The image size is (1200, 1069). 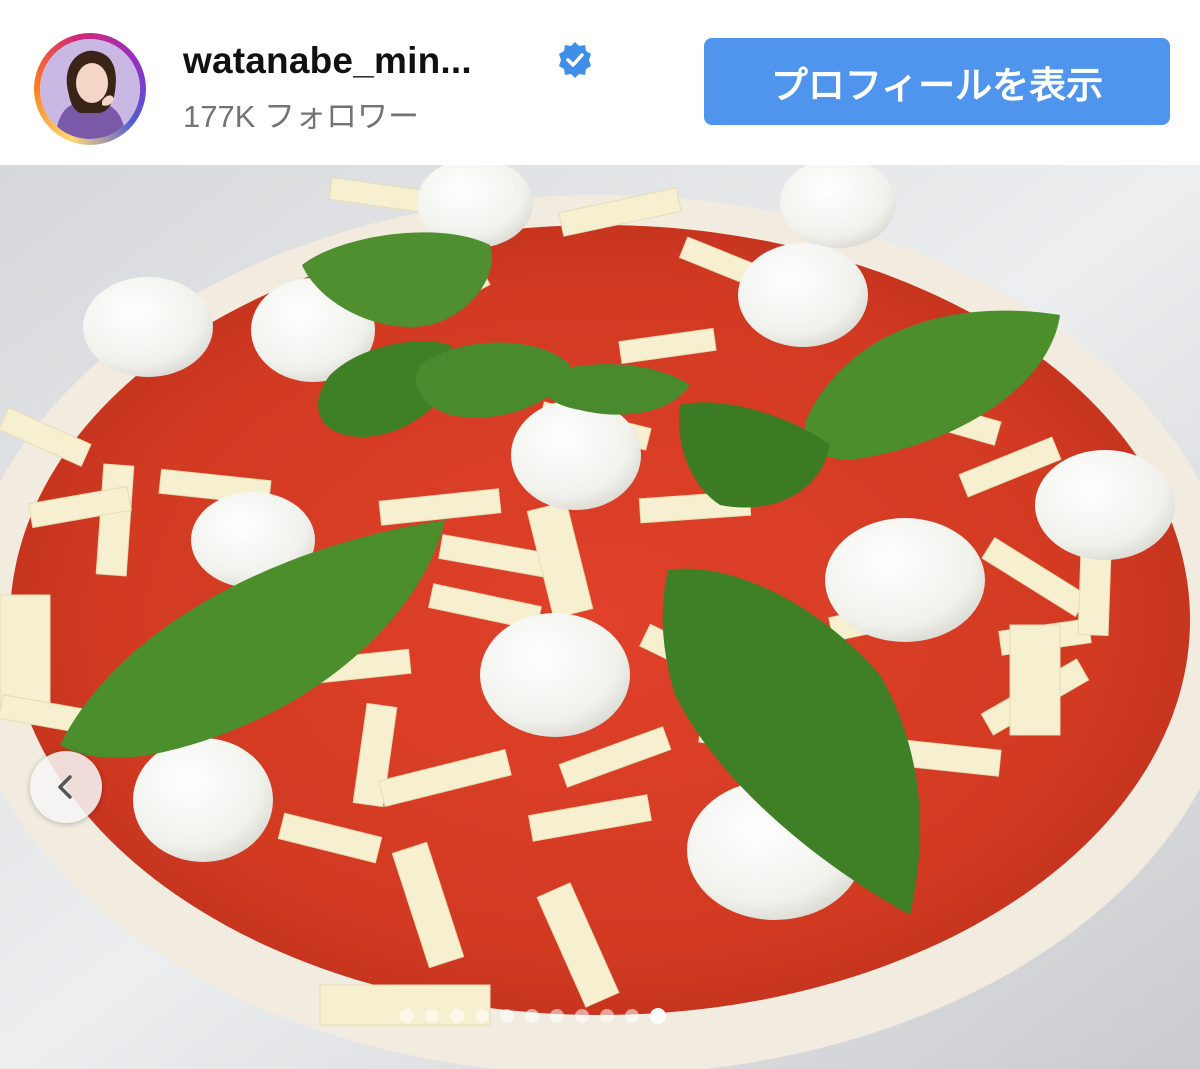 I want to click on previous-slide-button, so click(x=66, y=787).